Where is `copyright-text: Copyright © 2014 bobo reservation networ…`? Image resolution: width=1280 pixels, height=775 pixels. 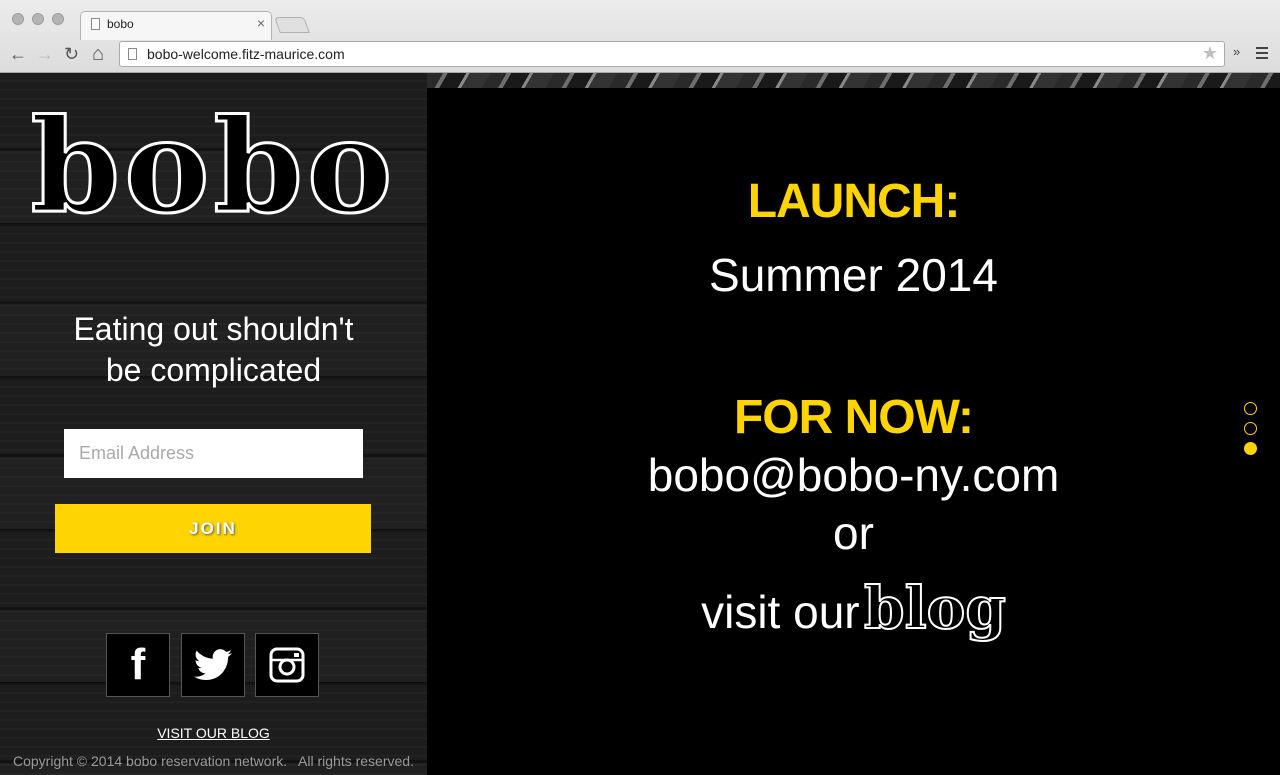
copyright-text: Copyright © 2014 bobo reservation networ… is located at coordinates (213, 761).